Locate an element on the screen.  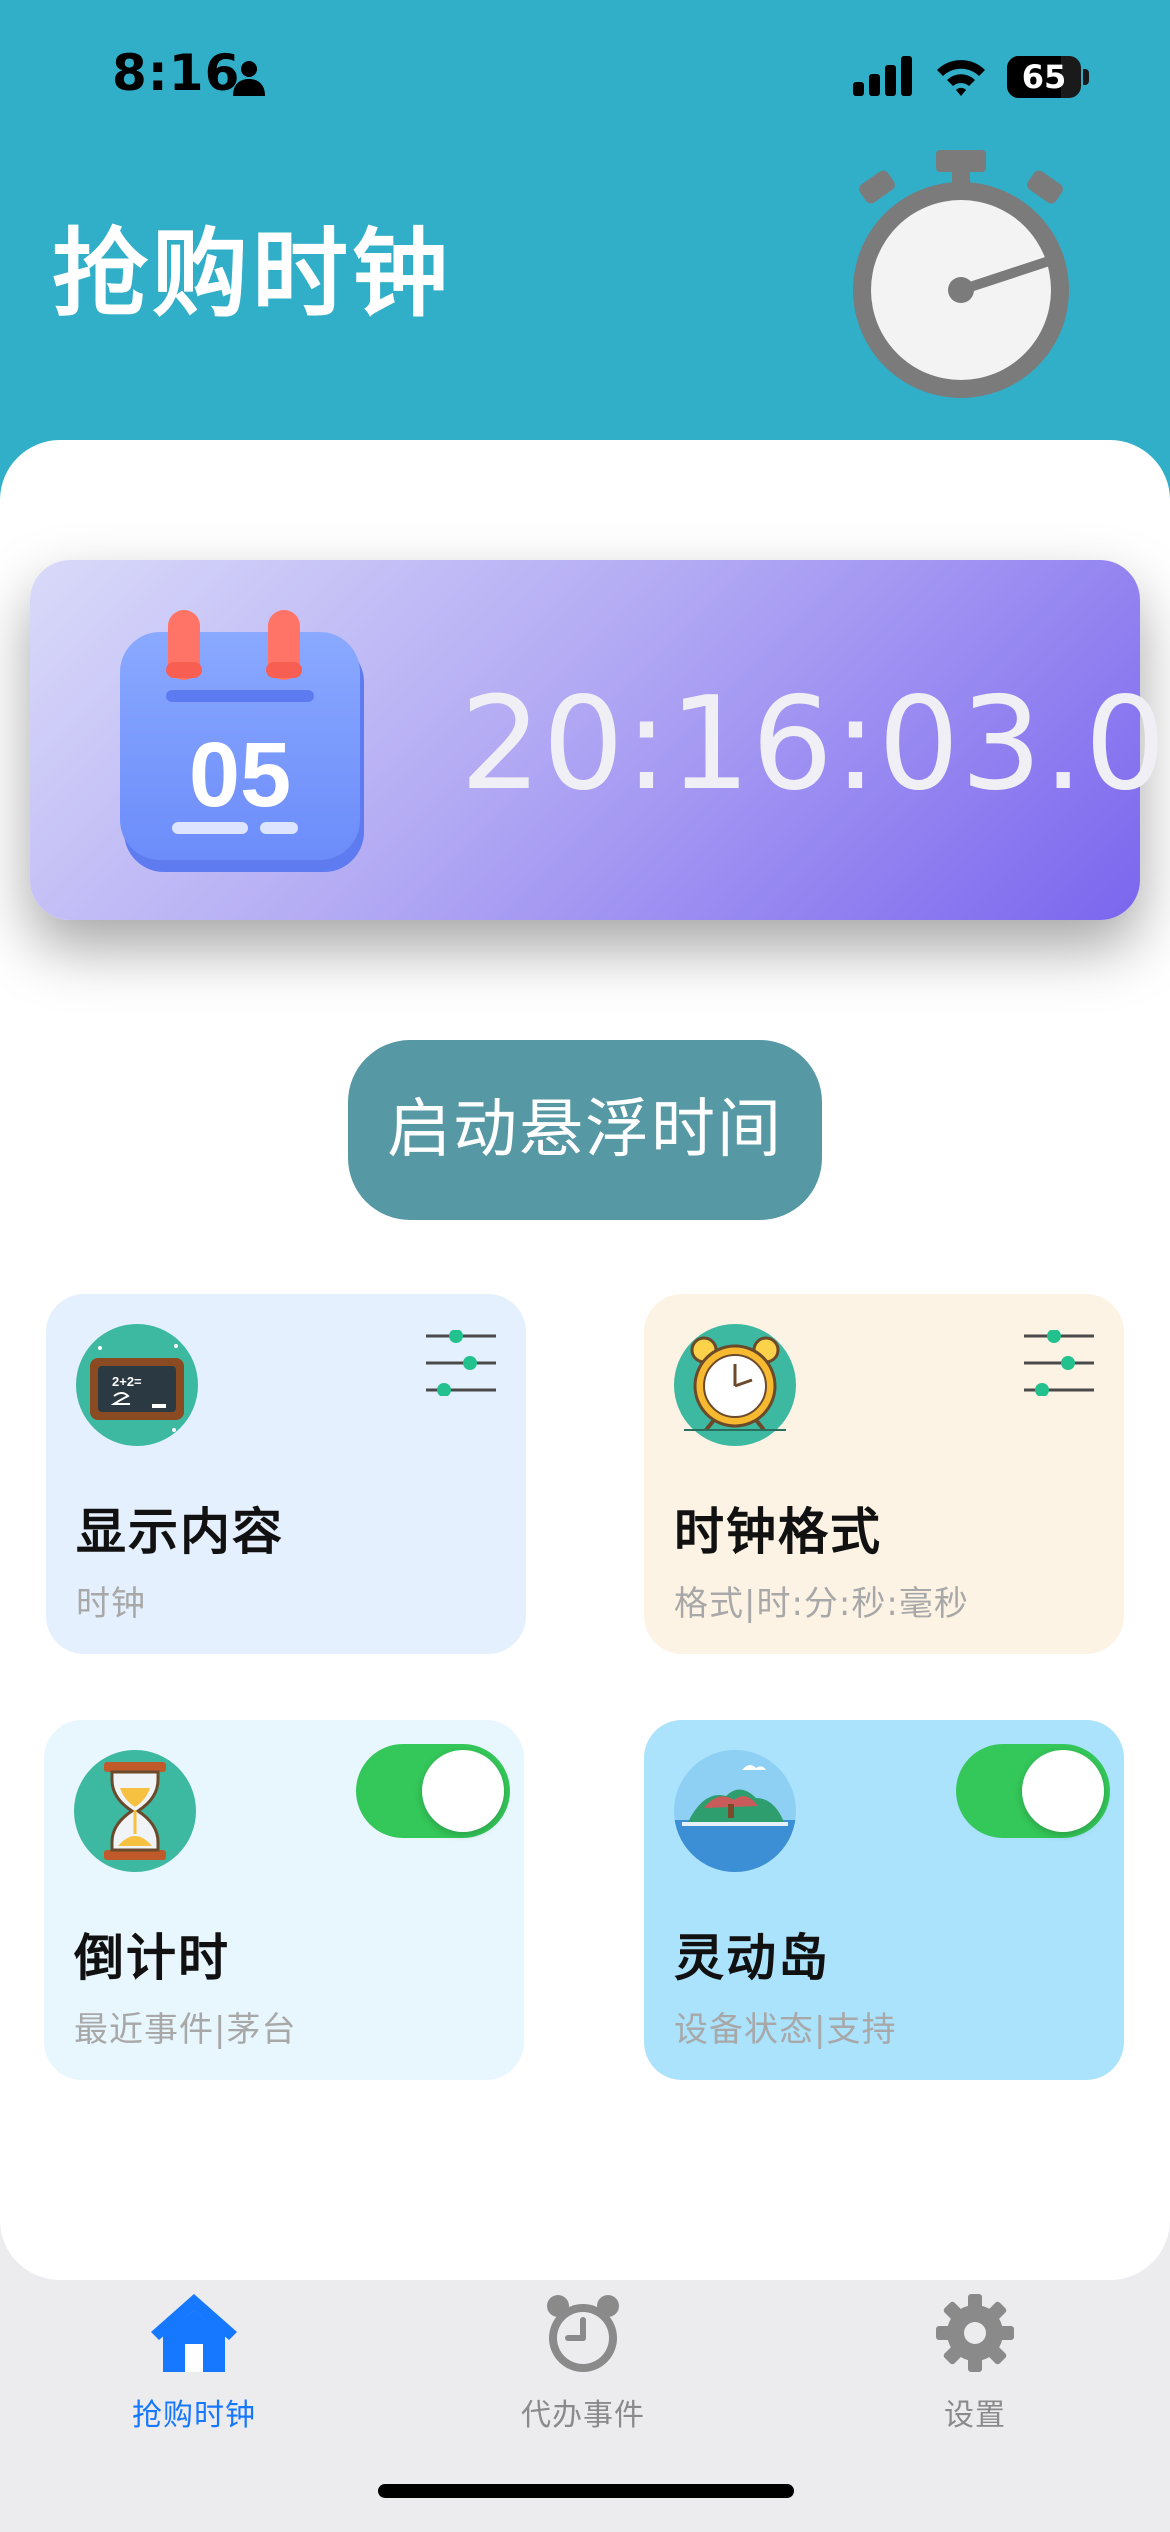
wifi-icon is located at coordinates (961, 78).